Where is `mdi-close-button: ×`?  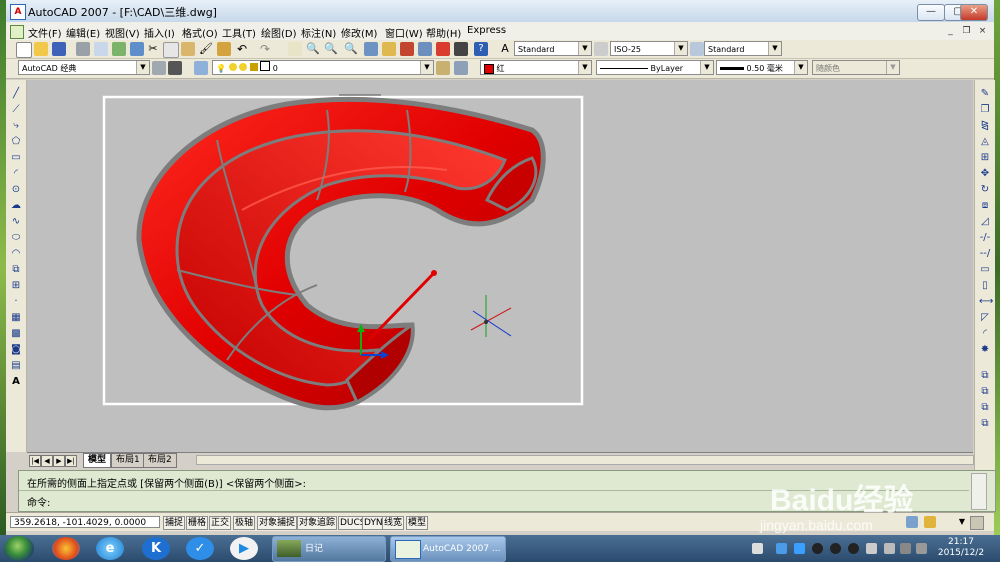
mdi-close-button: × is located at coordinates (982, 31).